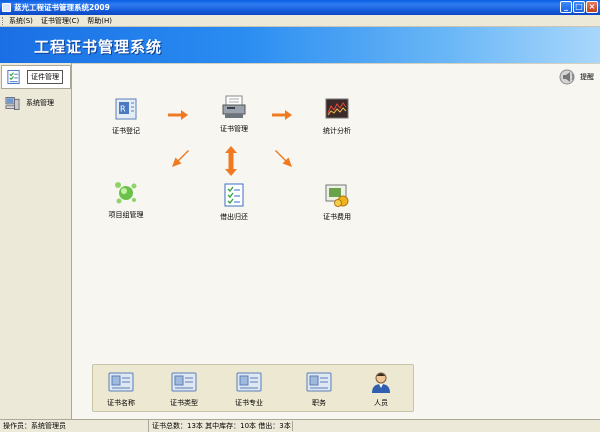 Image resolution: width=600 pixels, height=432 pixels. Describe the element at coordinates (23, 21) in the screenshot. I see `menu-system: 系统(S)` at that location.